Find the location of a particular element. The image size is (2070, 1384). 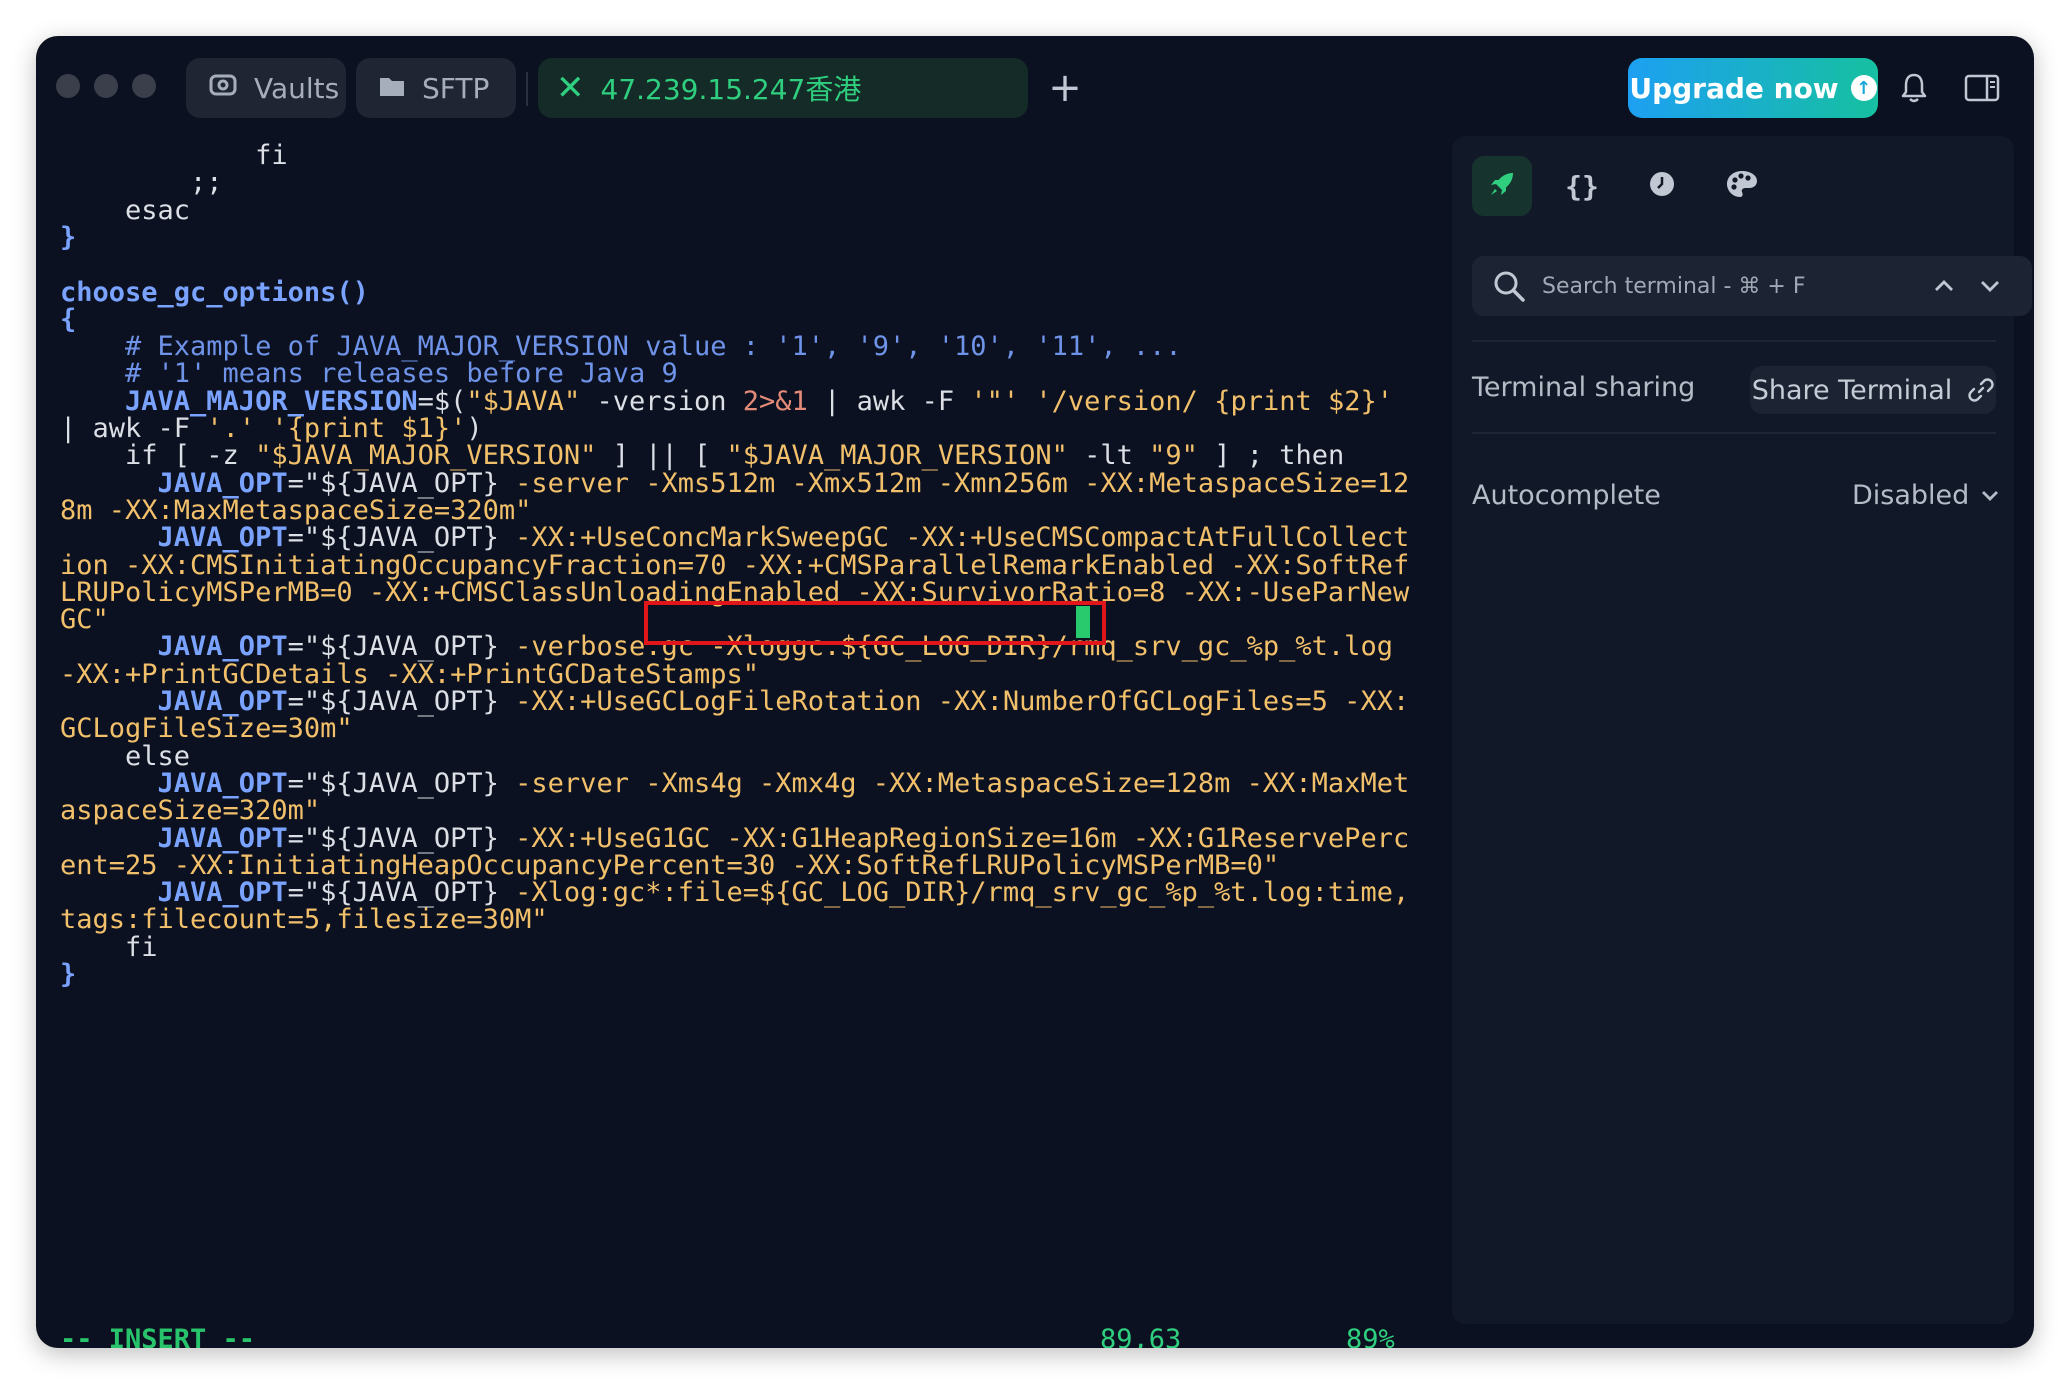

terminal-line: esac is located at coordinates (125, 211).